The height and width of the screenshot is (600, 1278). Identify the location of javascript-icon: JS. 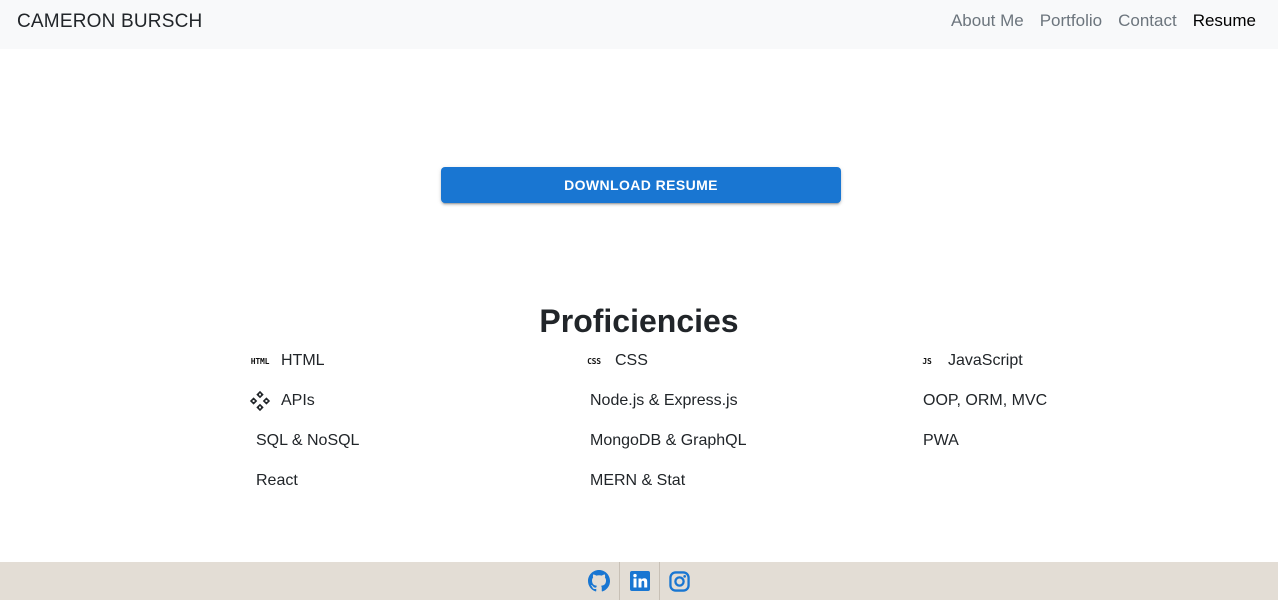
(927, 361).